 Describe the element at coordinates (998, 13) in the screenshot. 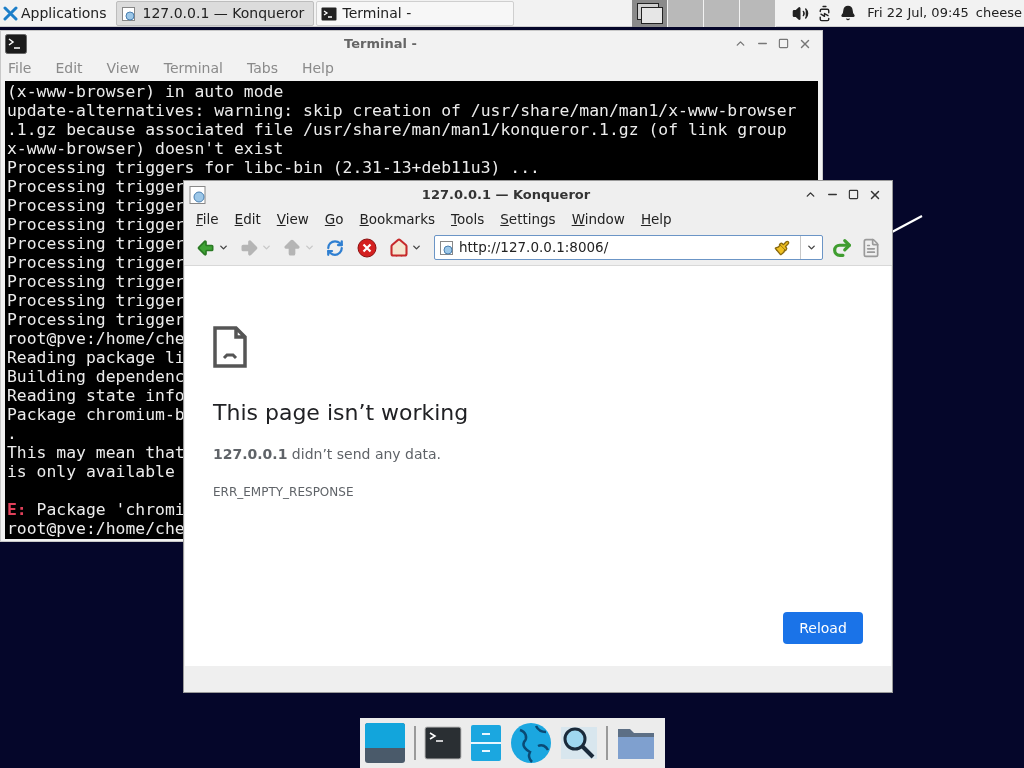

I see `user-name: cheese` at that location.